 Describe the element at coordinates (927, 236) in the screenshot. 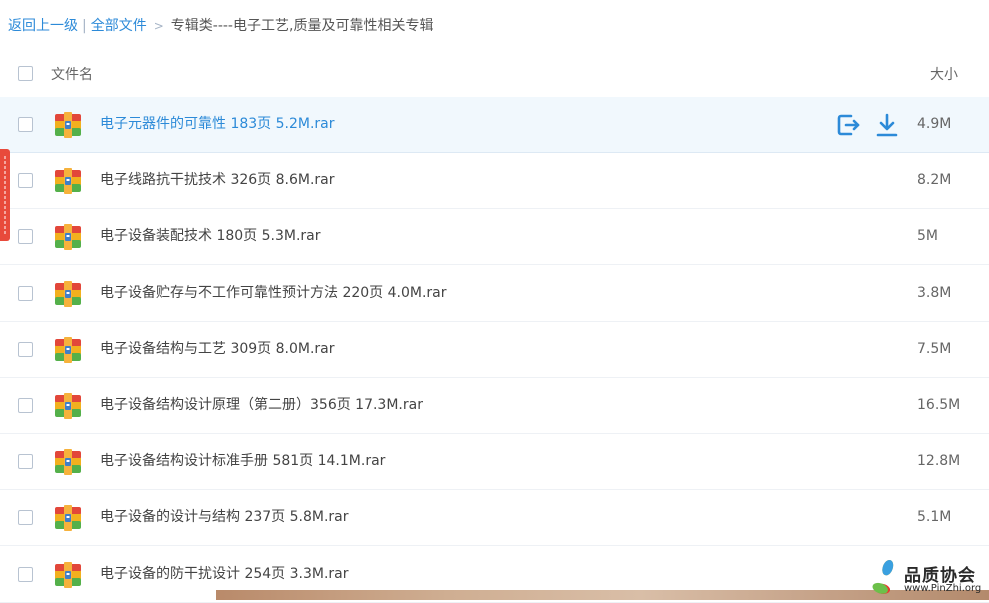

I see `file-size: 5M` at that location.